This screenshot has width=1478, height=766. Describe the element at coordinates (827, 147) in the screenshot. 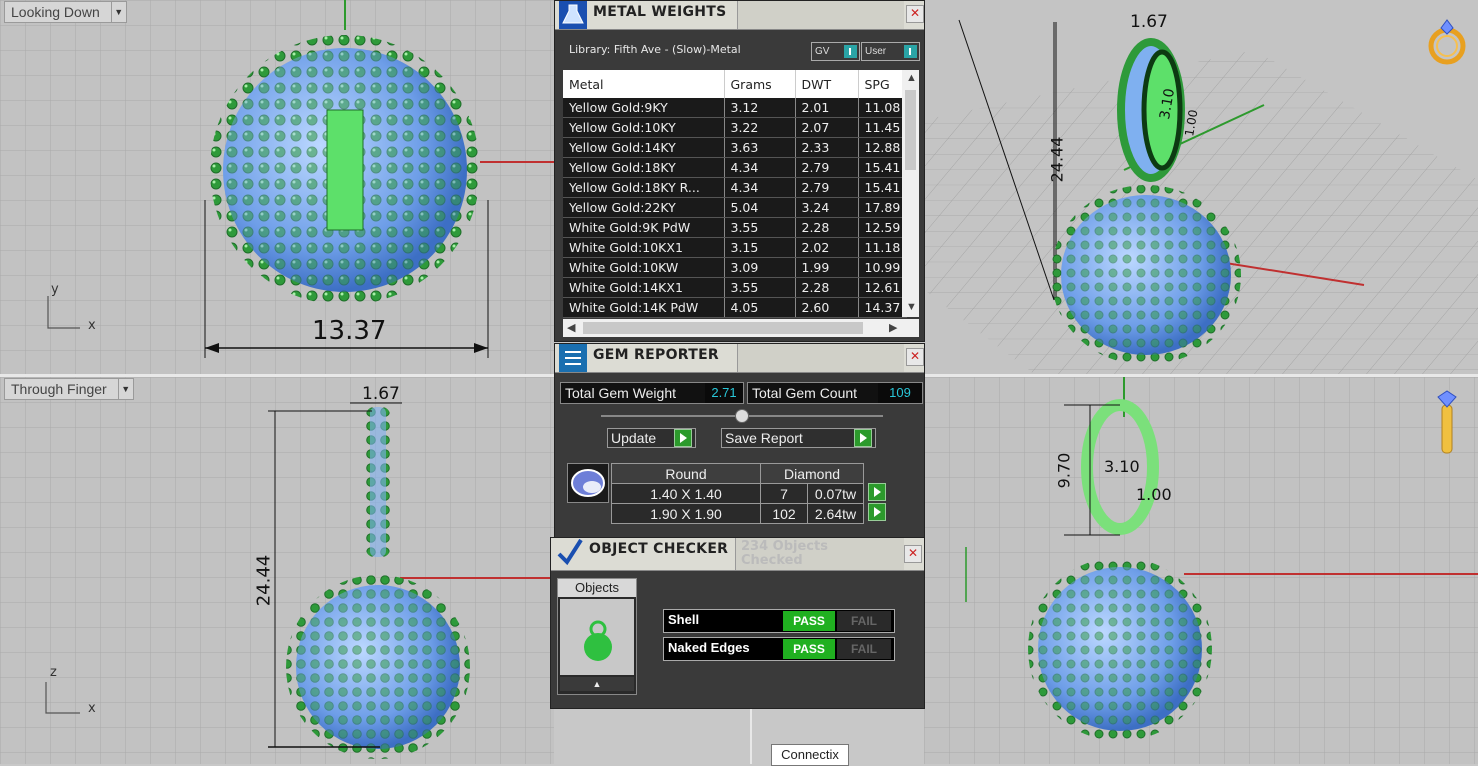

I see `cell-dwt: 2.33` at that location.